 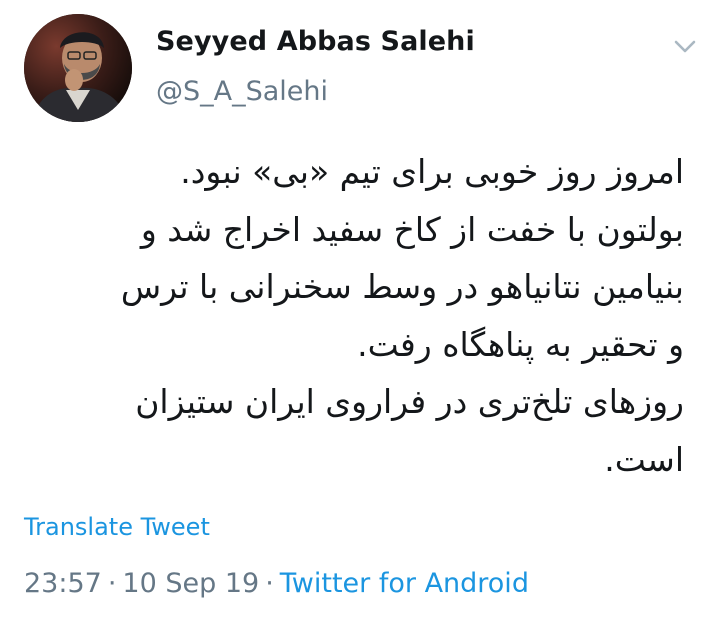 What do you see at coordinates (412, 229) in the screenshot?
I see `tweet-text-line: بولتون با خفت از کاخ سفید اخراج شد و` at bounding box center [412, 229].